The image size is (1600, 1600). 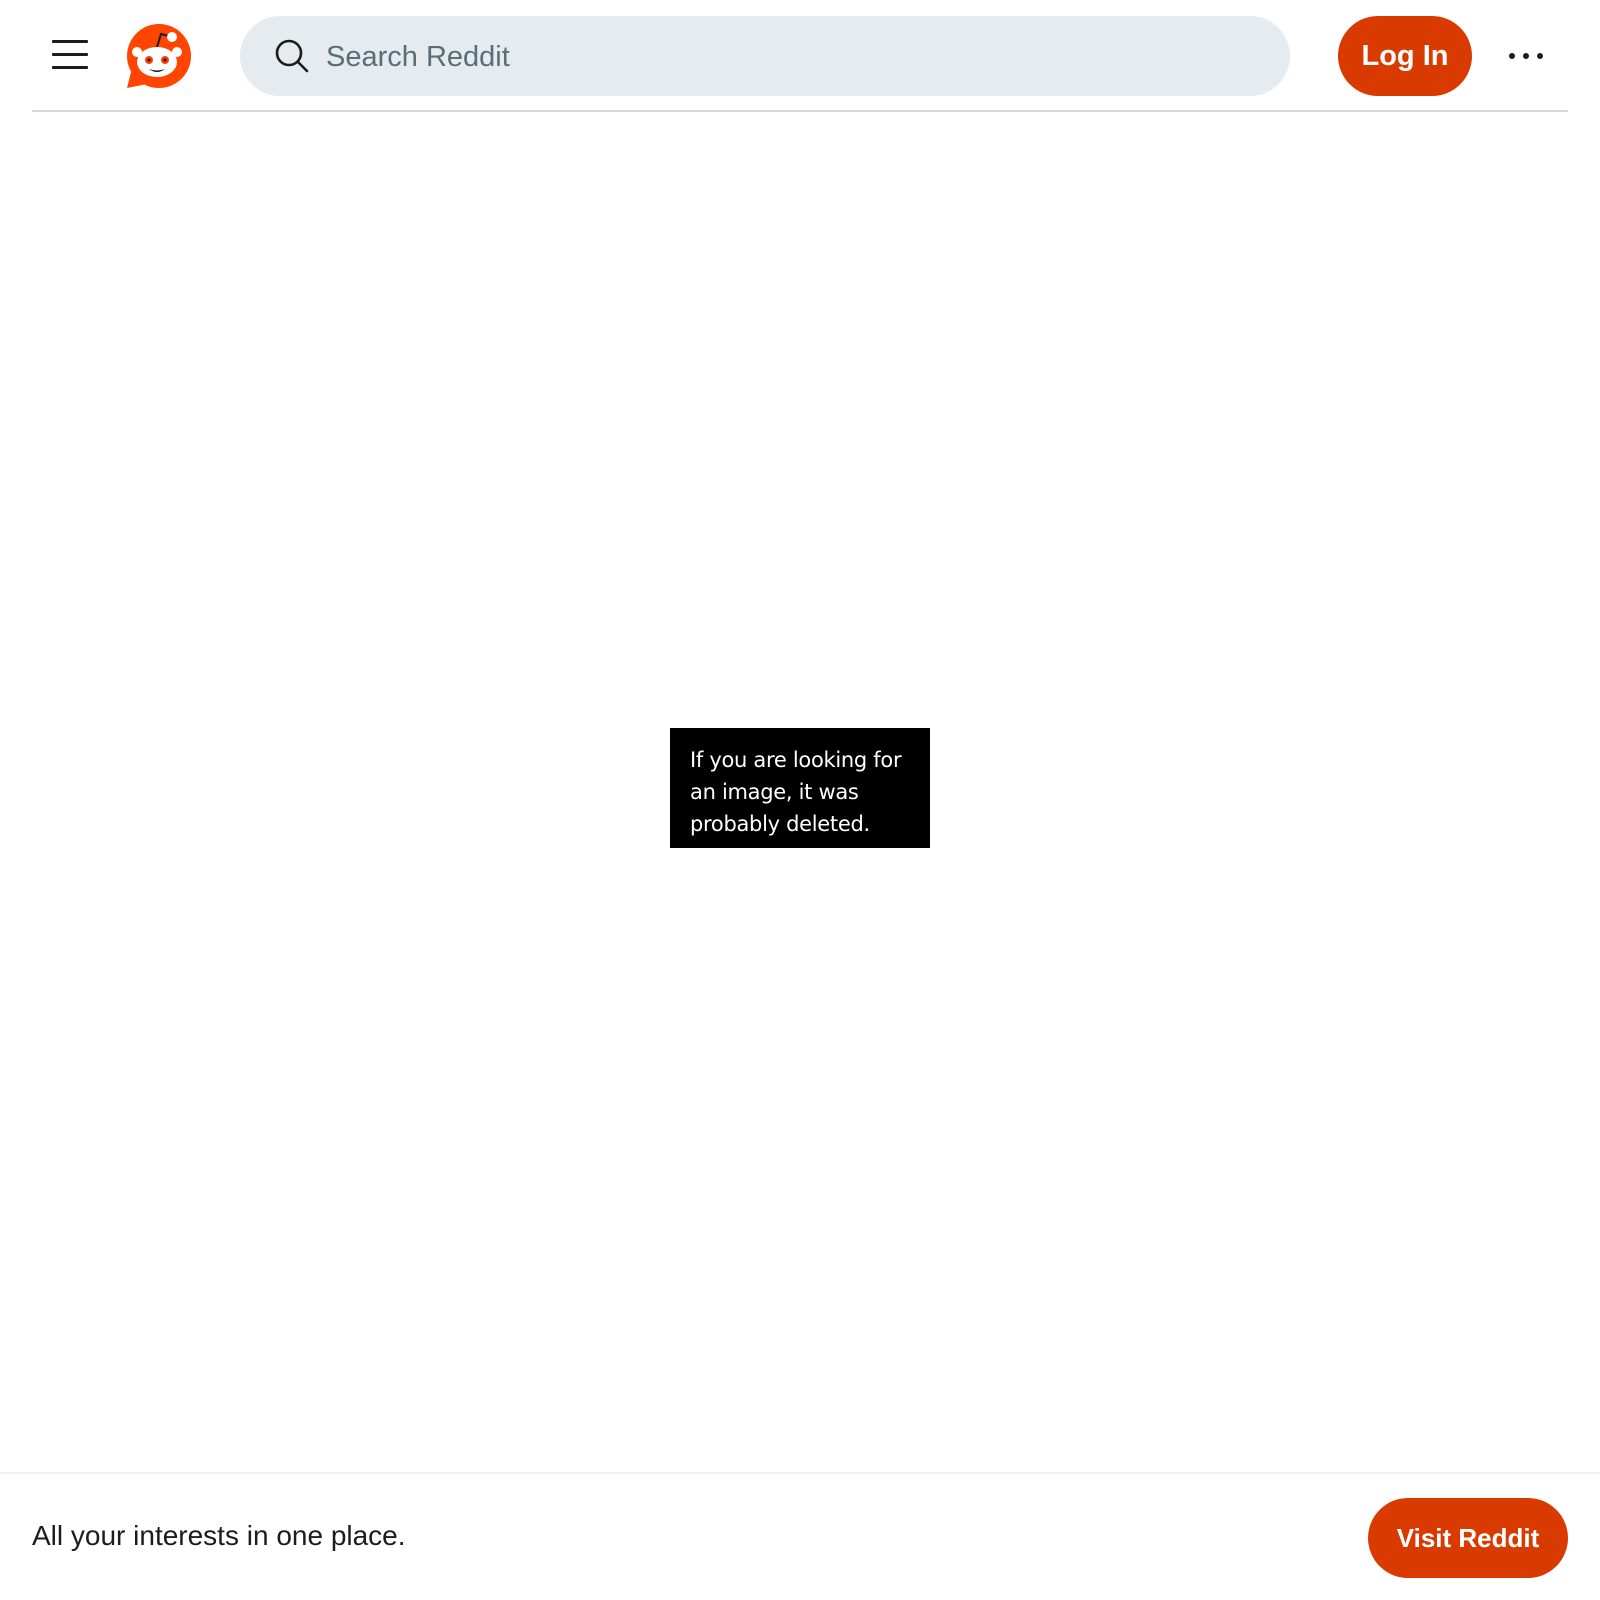 I want to click on login-button: Log In, so click(x=1405, y=56).